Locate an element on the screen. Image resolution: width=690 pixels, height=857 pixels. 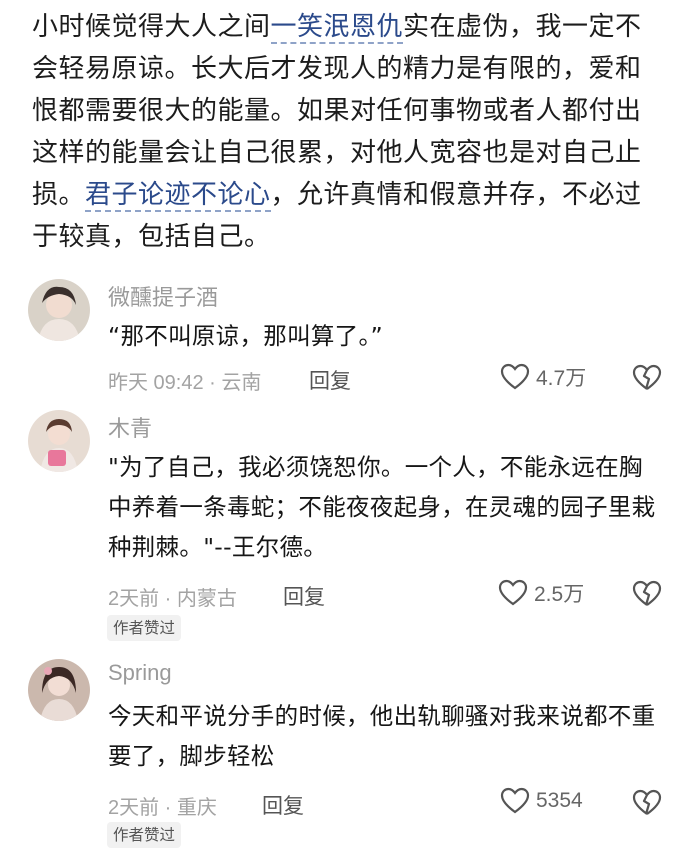
comment-username: 微醺提子酒 is located at coordinates (163, 296).